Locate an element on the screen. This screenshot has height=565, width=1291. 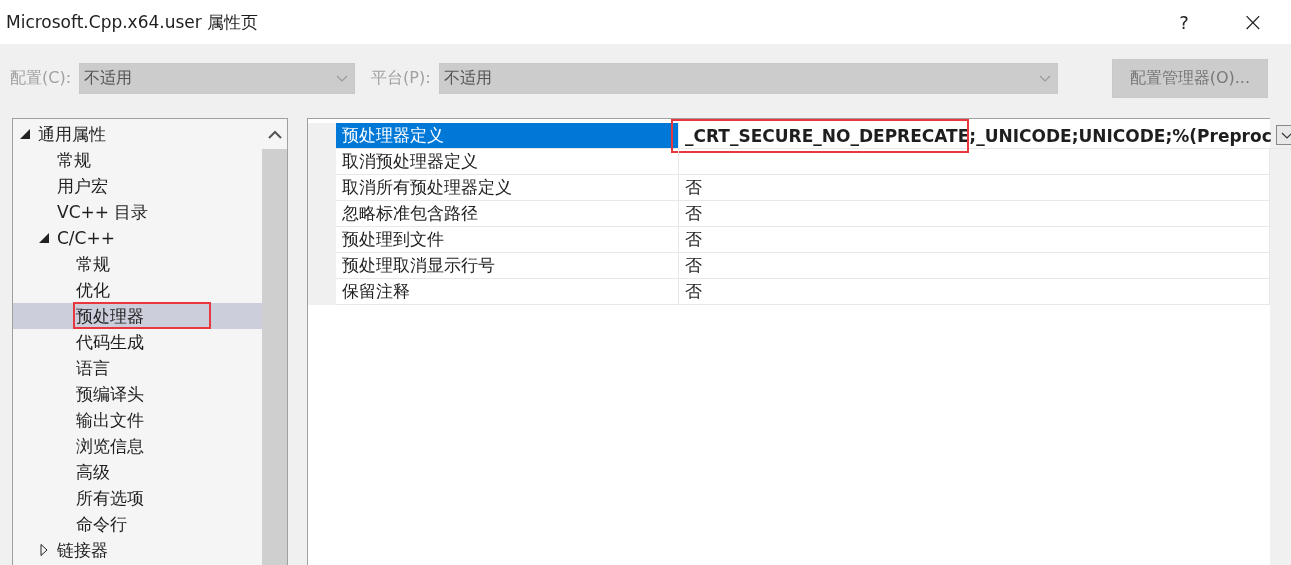
property-name: 忽略标准包含路径 is located at coordinates (507, 214).